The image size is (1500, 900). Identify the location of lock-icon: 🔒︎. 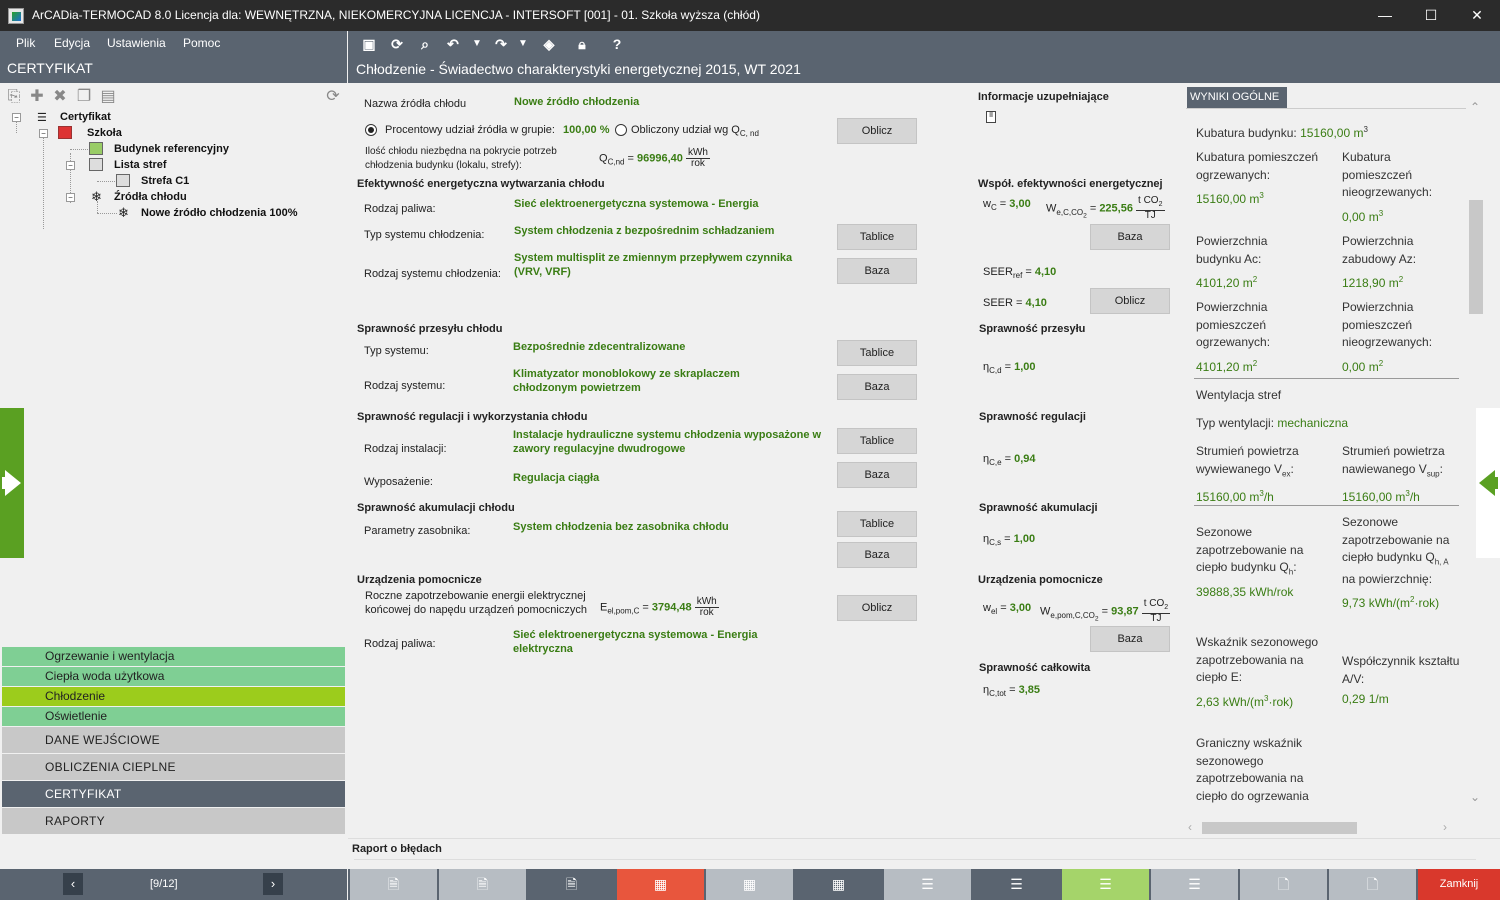
(582, 44).